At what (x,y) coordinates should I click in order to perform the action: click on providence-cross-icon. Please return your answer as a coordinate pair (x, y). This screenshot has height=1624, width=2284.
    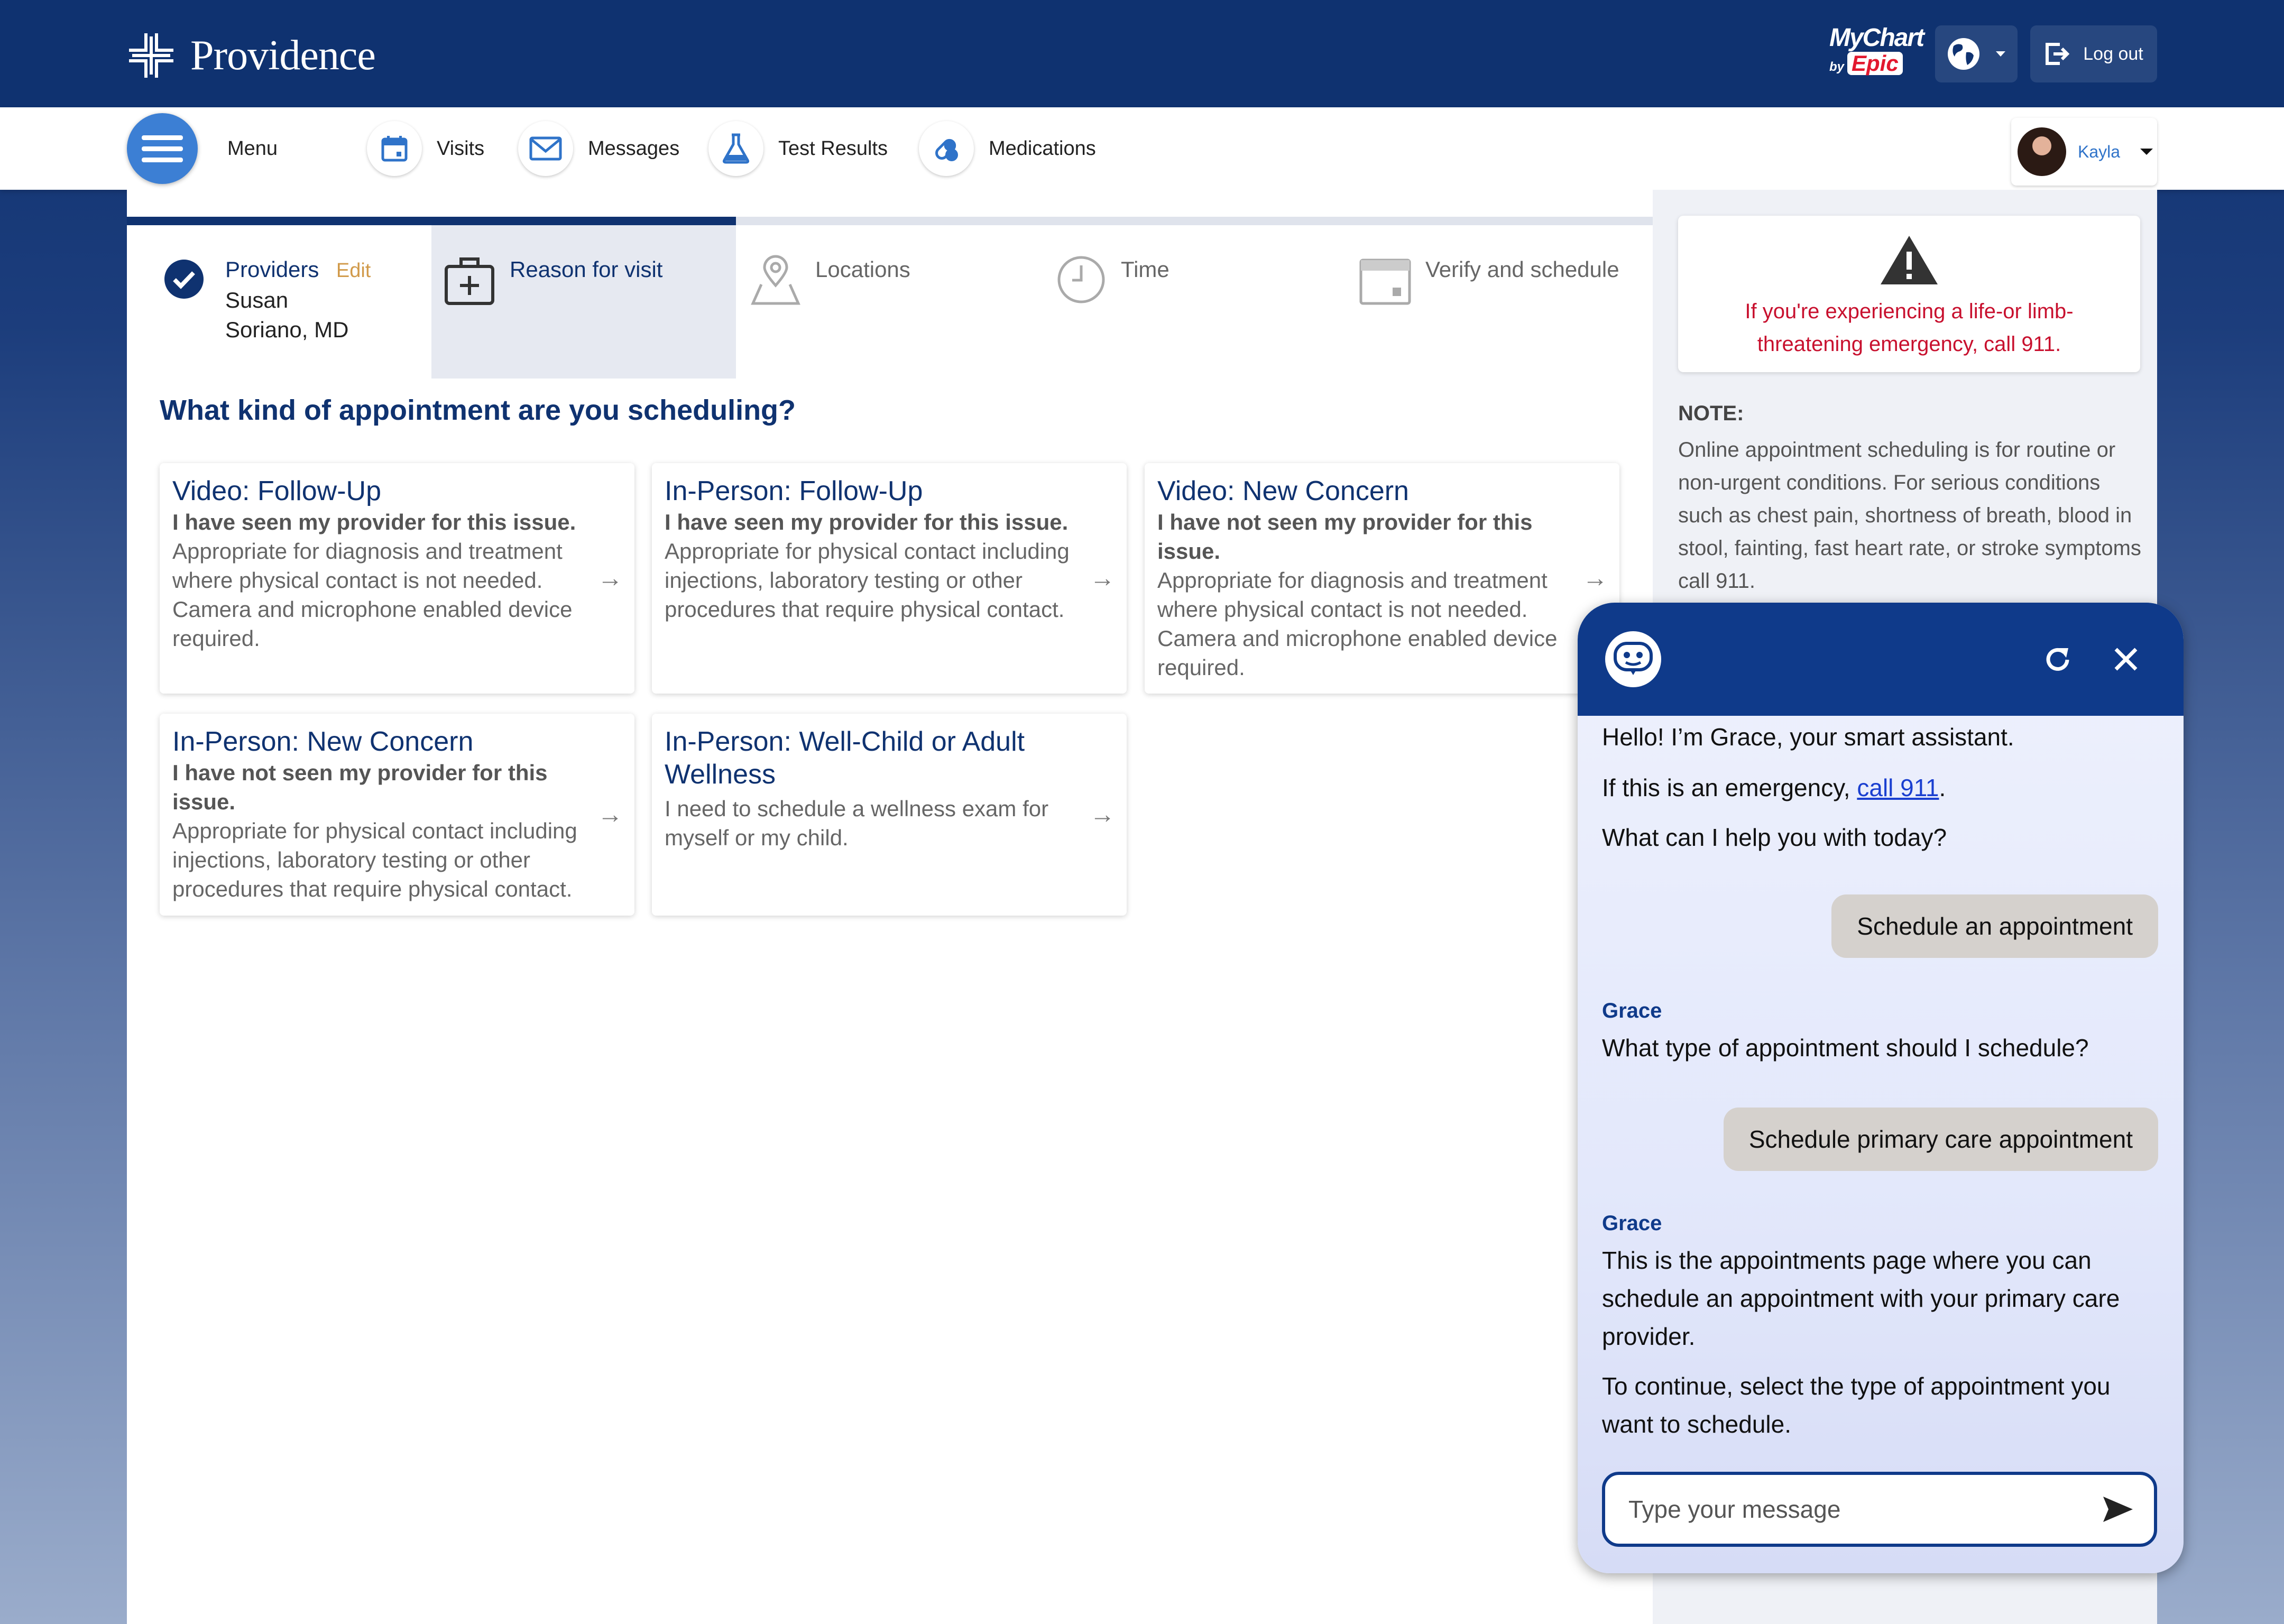
    Looking at the image, I should click on (151, 55).